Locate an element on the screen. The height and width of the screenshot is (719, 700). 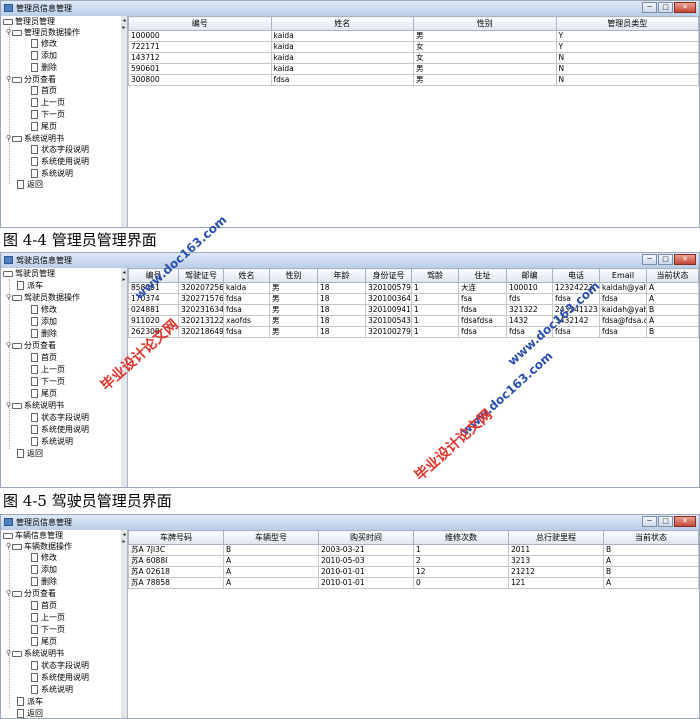
table-row: 143712 kaida 女 N is located at coordinates (413, 58).